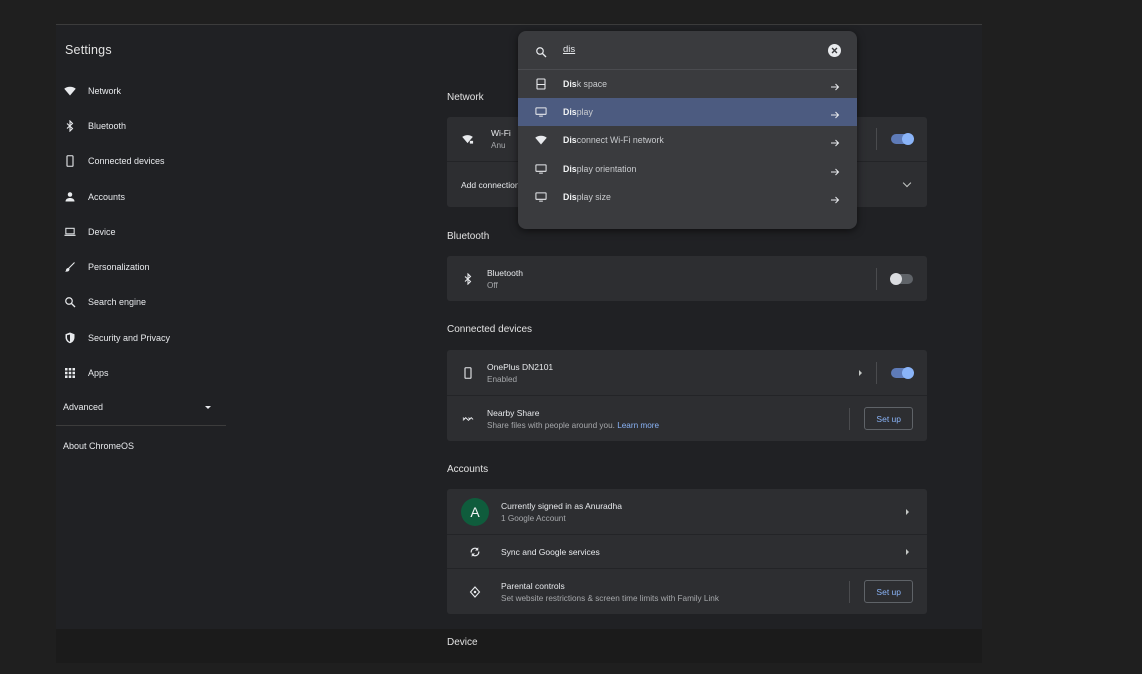 The width and height of the screenshot is (1142, 674). What do you see at coordinates (208, 407) in the screenshot?
I see `caret-down-icon` at bounding box center [208, 407].